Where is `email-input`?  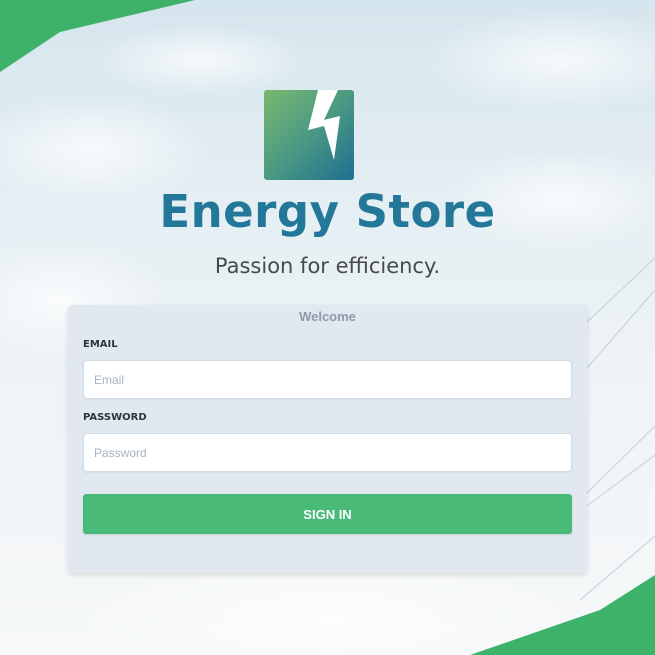 email-input is located at coordinates (327, 379).